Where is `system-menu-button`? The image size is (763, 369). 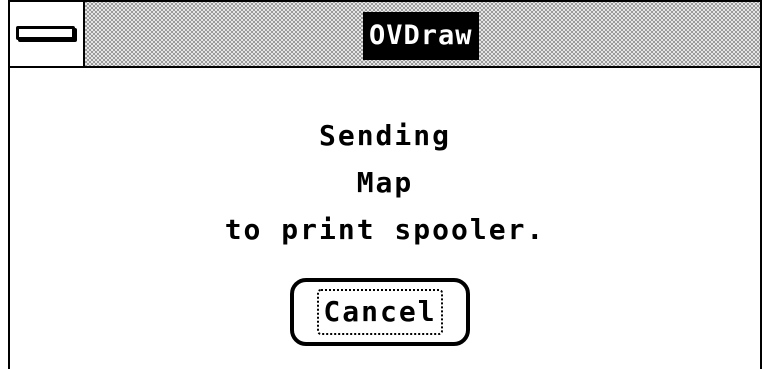 system-menu-button is located at coordinates (47, 34).